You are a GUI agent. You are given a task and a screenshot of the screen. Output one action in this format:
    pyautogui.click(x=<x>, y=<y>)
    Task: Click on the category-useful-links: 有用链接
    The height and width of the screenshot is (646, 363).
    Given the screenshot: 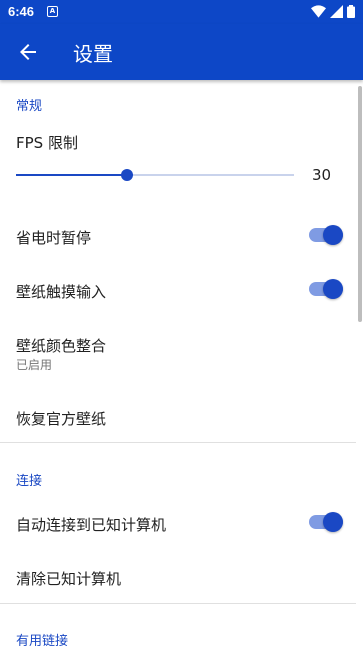 What is the action you would take?
    pyautogui.click(x=42, y=640)
    